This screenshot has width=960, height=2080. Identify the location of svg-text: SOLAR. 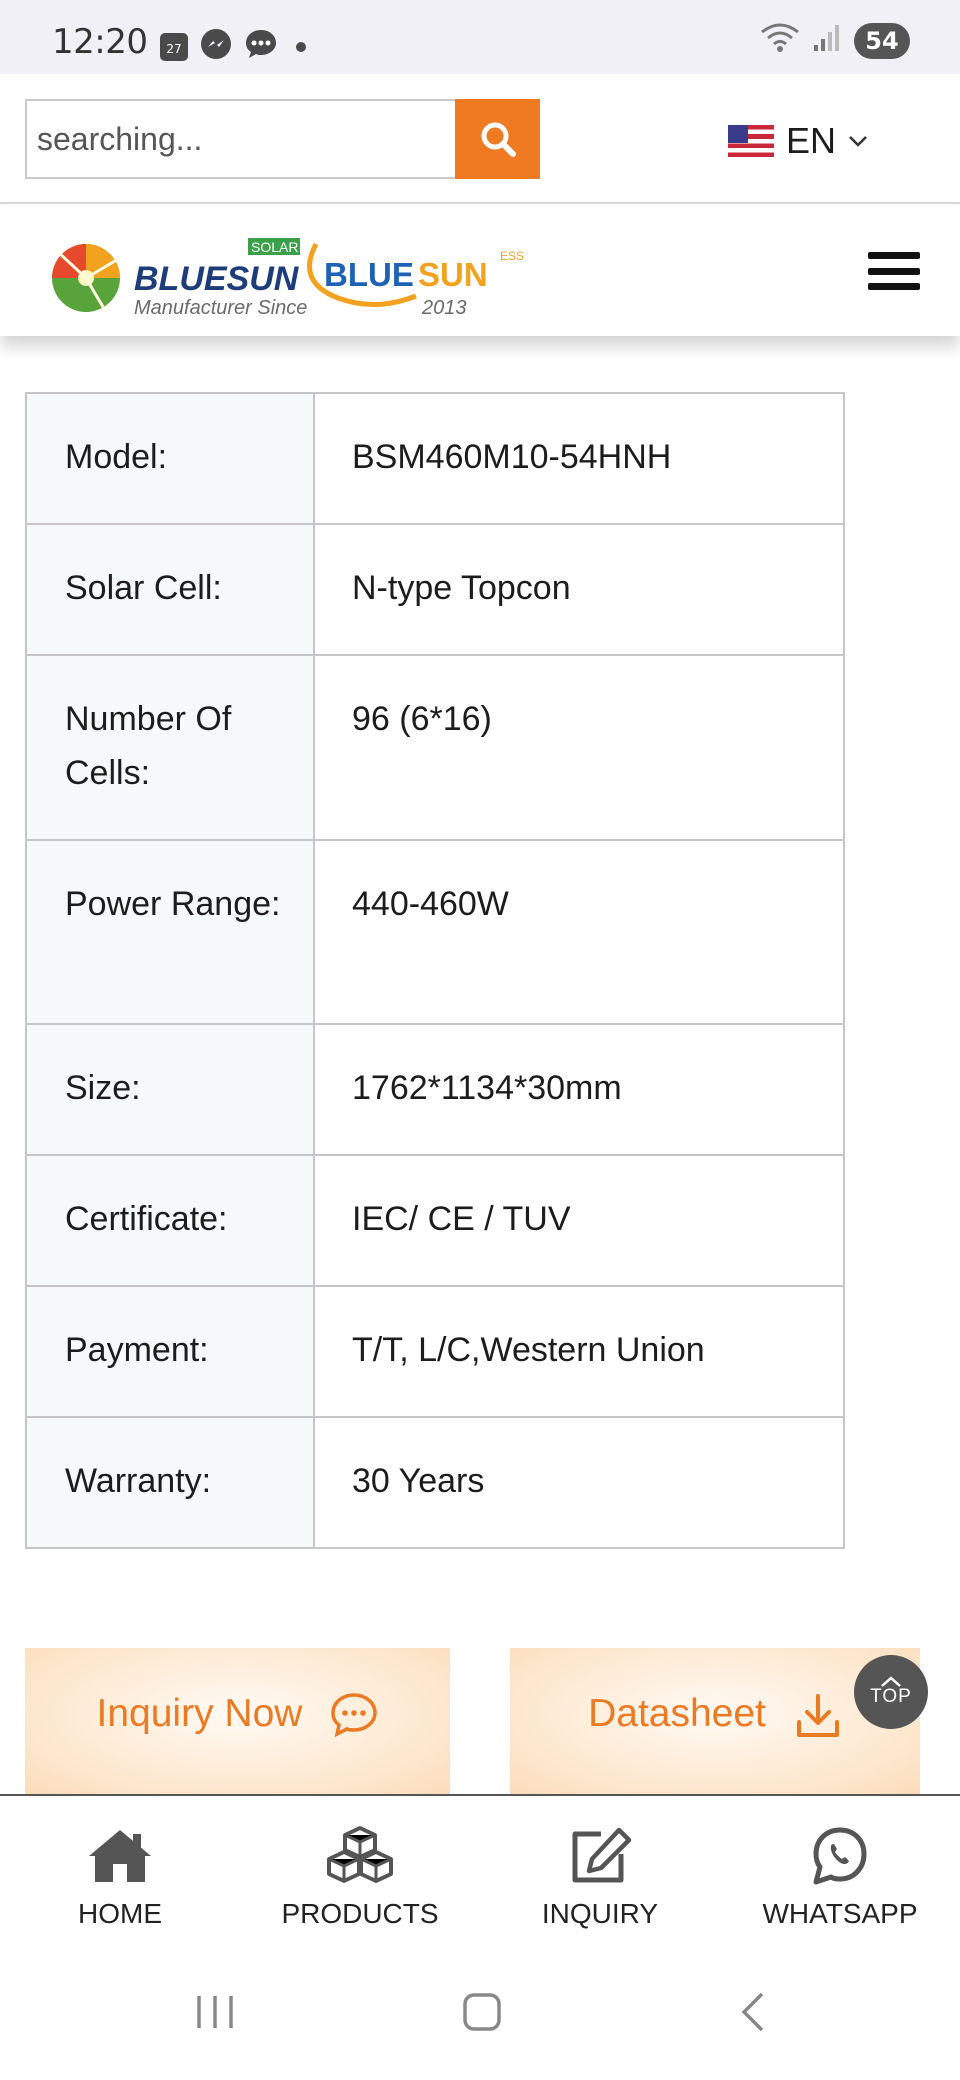
(274, 247).